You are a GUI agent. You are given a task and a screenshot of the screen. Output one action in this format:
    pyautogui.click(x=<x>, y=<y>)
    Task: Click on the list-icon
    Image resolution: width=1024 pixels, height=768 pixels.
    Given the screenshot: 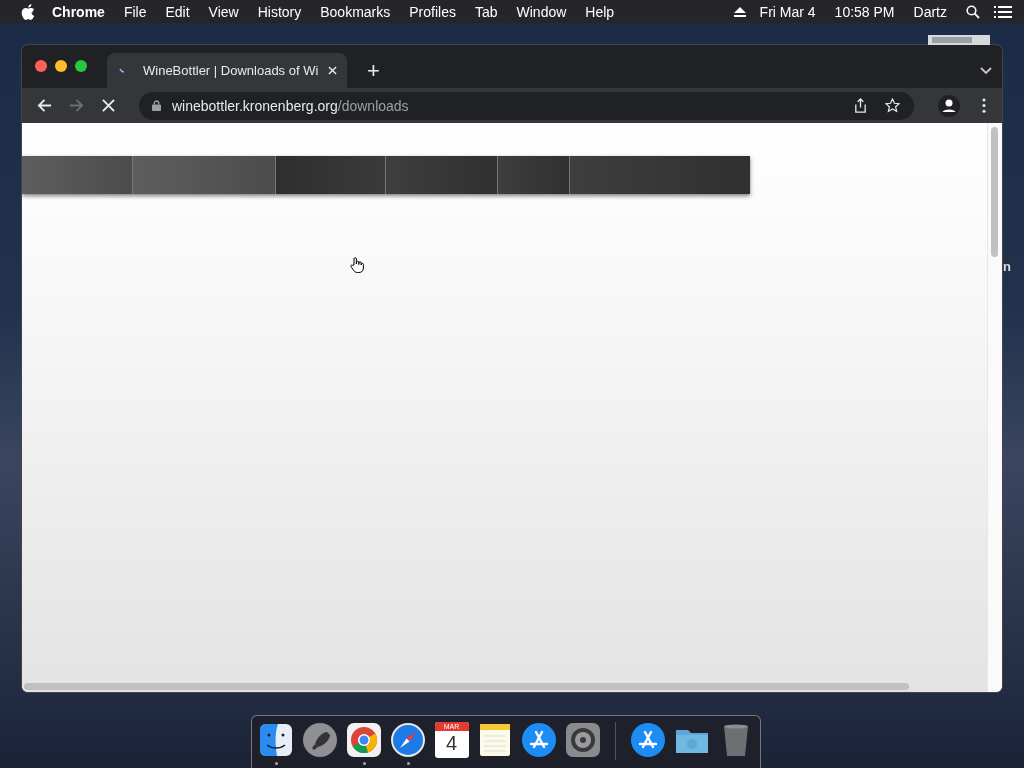 What is the action you would take?
    pyautogui.click(x=1003, y=11)
    